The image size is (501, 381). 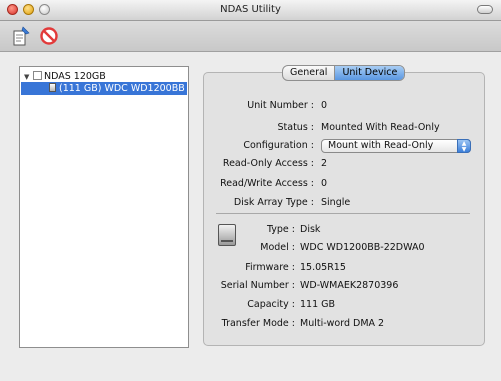 I want to click on type-label: Type :, so click(x=280, y=229).